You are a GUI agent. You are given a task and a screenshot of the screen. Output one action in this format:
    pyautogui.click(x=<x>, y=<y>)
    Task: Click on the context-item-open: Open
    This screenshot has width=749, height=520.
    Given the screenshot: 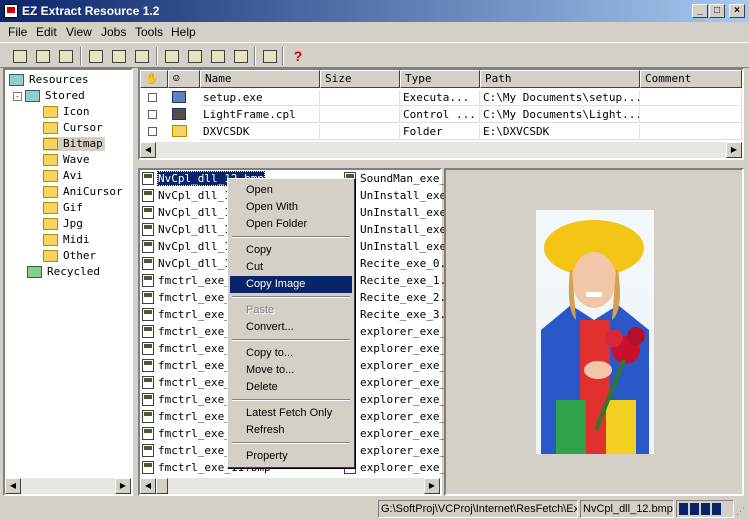 What is the action you would take?
    pyautogui.click(x=291, y=190)
    